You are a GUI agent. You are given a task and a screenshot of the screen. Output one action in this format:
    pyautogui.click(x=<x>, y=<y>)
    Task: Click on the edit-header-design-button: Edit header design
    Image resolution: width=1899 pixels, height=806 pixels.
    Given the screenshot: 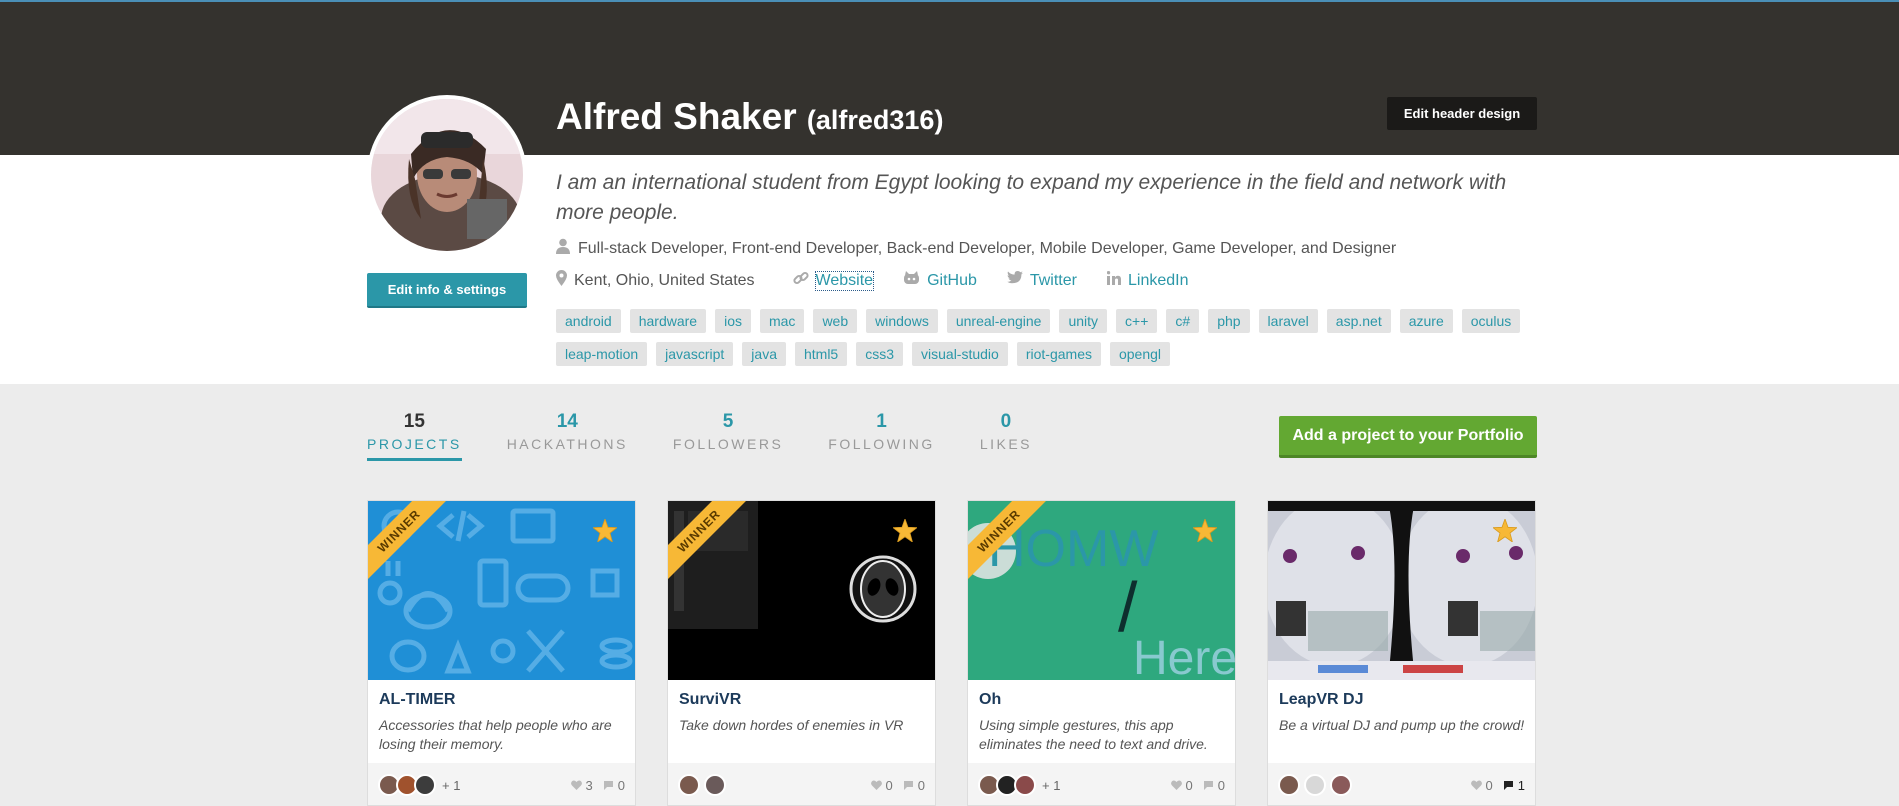 What is the action you would take?
    pyautogui.click(x=1462, y=113)
    